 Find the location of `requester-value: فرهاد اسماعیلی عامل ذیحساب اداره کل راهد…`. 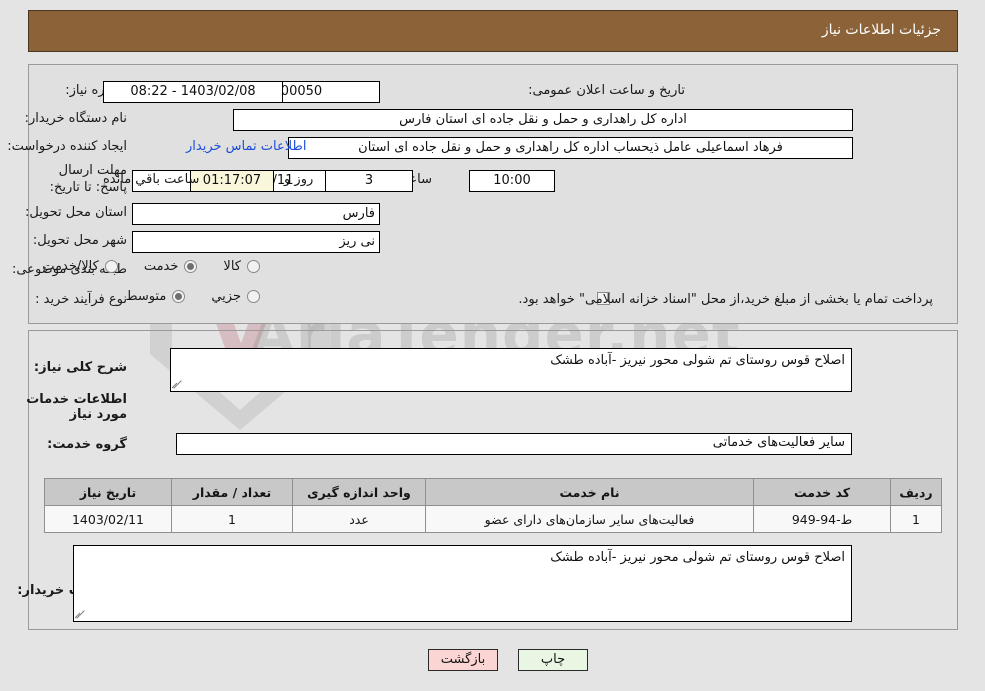

requester-value: فرهاد اسماعیلی عامل ذیحساب اداره کل راهد… is located at coordinates (570, 148).